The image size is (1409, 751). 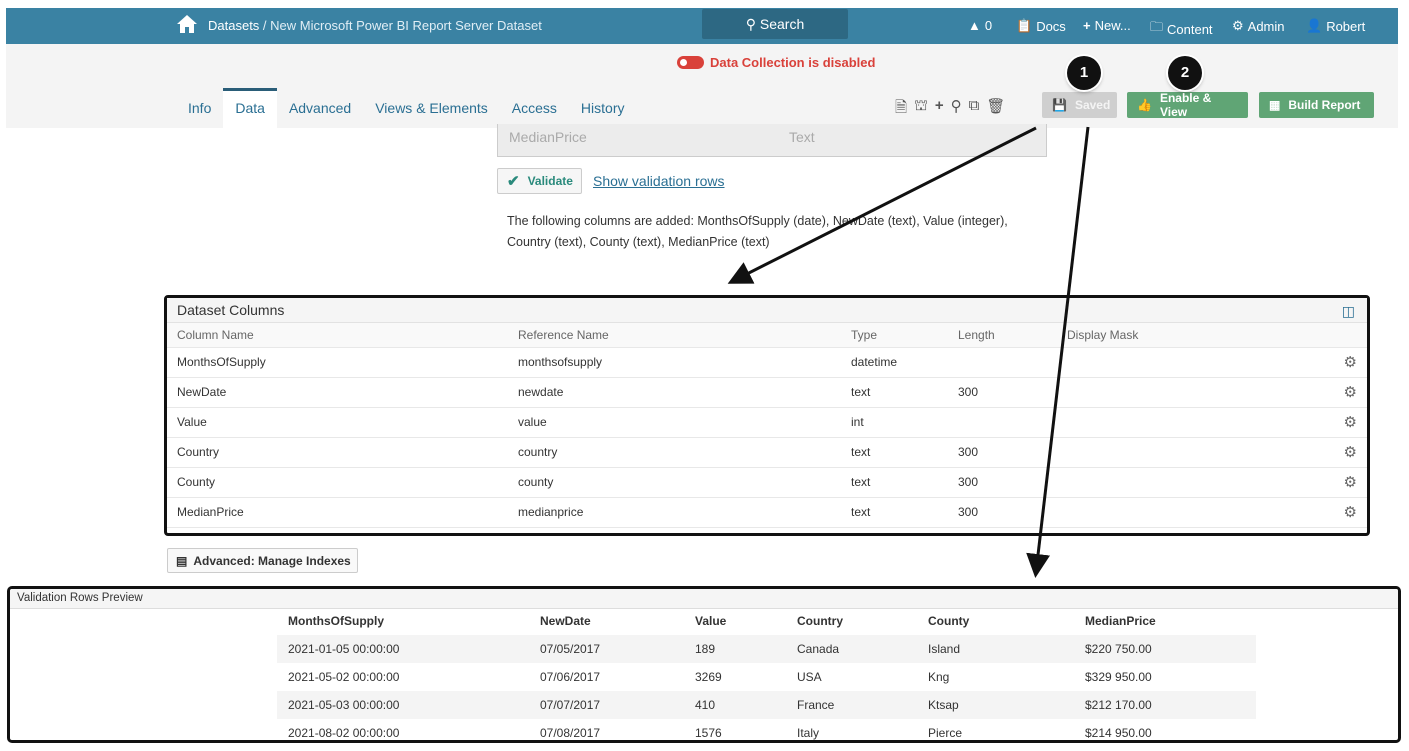 What do you see at coordinates (711, 621) in the screenshot?
I see `column-header: Value` at bounding box center [711, 621].